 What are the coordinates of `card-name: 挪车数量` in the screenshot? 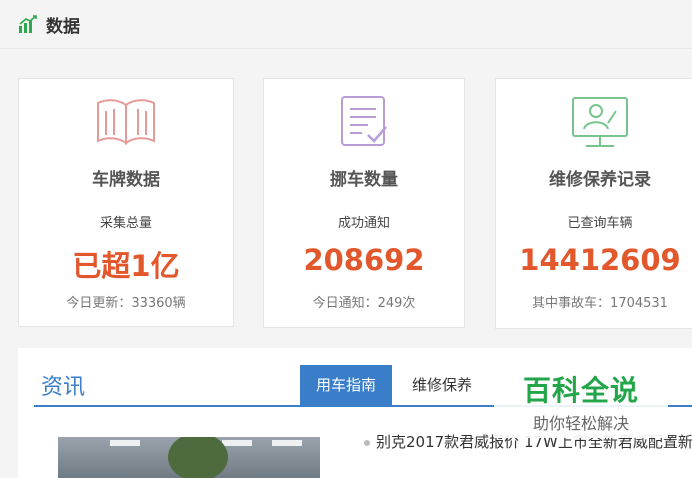 It's located at (364, 180).